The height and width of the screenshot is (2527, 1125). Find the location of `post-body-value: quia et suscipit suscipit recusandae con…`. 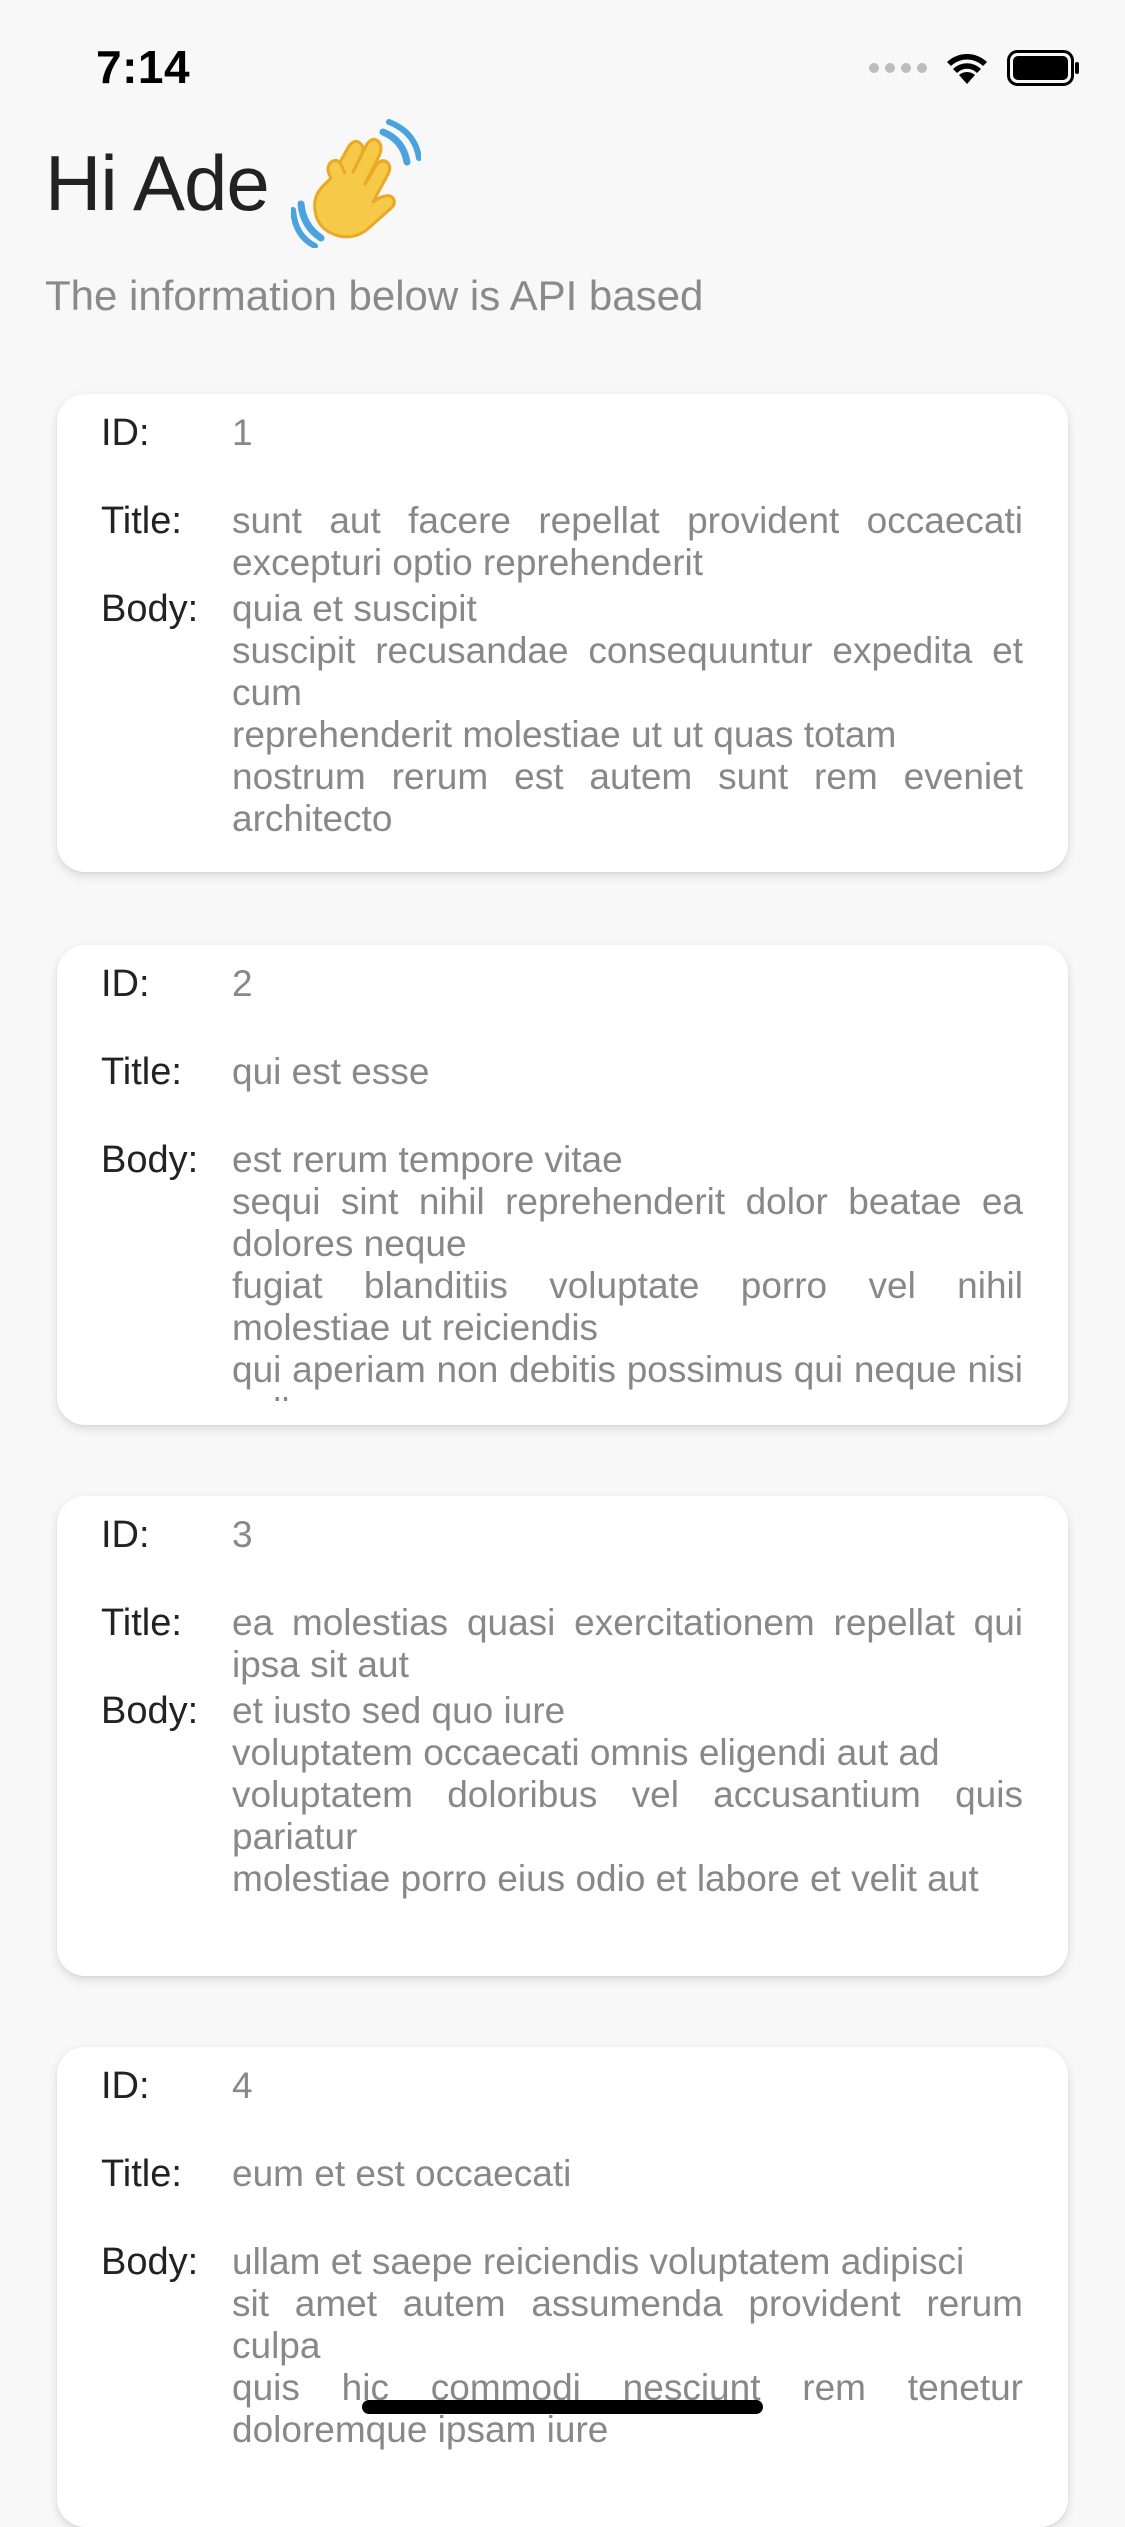

post-body-value: quia et suscipit suscipit recusandae con… is located at coordinates (627, 713).